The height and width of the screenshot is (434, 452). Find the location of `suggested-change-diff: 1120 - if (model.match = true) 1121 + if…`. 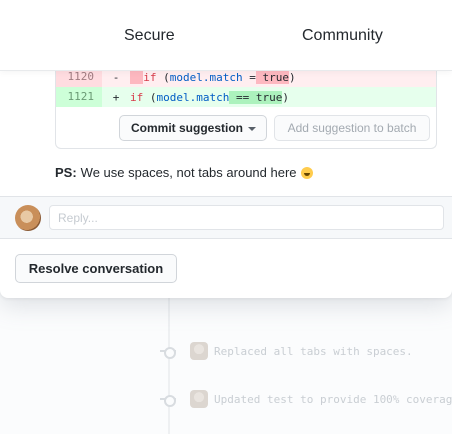

suggested-change-diff: 1120 - if (model.match = true) 1121 + if… is located at coordinates (246, 87).